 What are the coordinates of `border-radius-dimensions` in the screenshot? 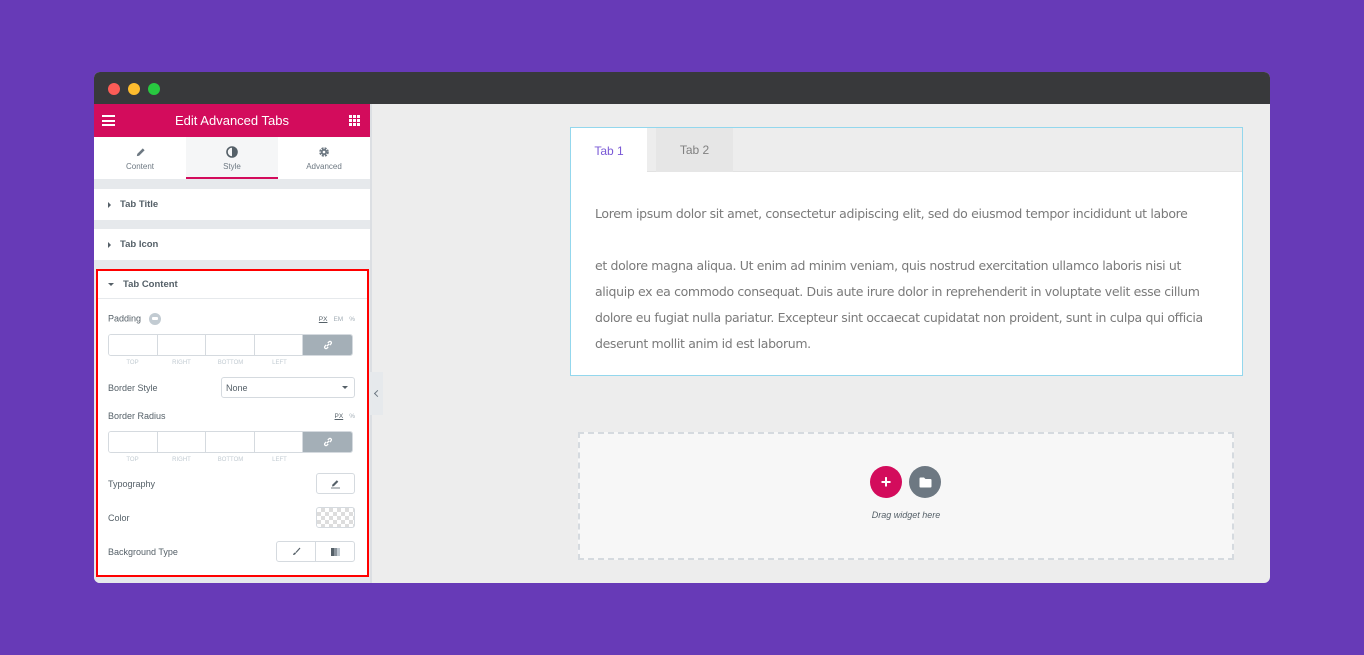 It's located at (230, 442).